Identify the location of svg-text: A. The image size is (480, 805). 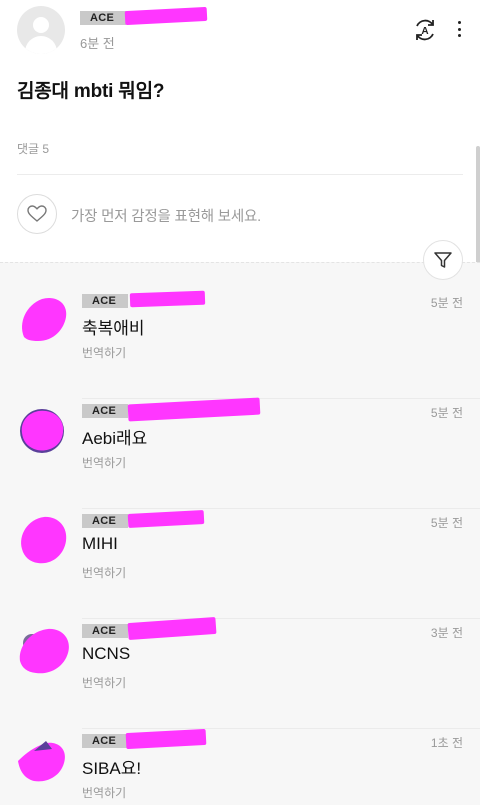
(424, 31).